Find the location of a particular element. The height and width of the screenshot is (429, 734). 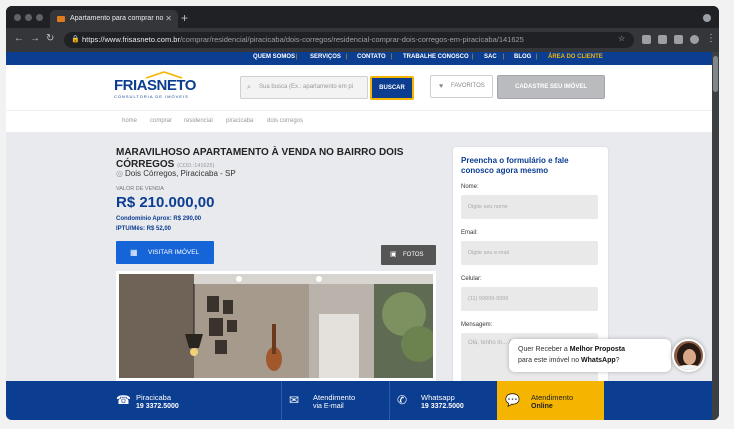

logo-tagline: CONSULTORIA DE IMÓVEIS is located at coordinates (151, 96).